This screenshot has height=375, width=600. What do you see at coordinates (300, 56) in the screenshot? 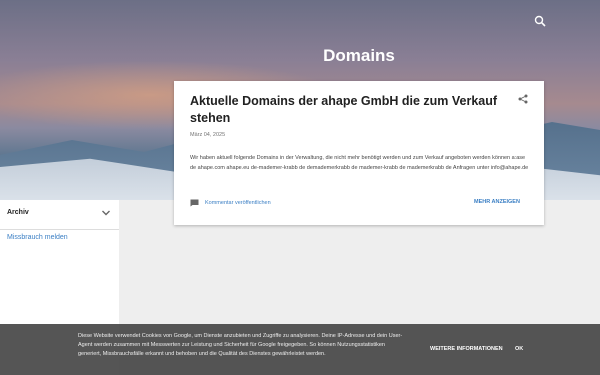
I see `blog-title: Domains` at bounding box center [300, 56].